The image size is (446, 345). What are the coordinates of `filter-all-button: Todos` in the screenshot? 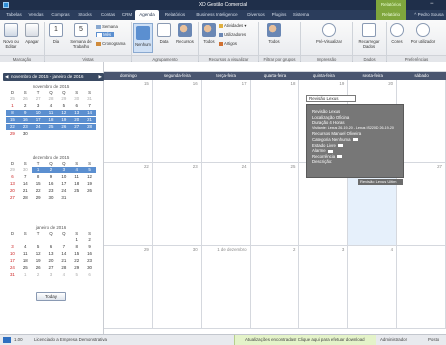 It's located at (274, 33).